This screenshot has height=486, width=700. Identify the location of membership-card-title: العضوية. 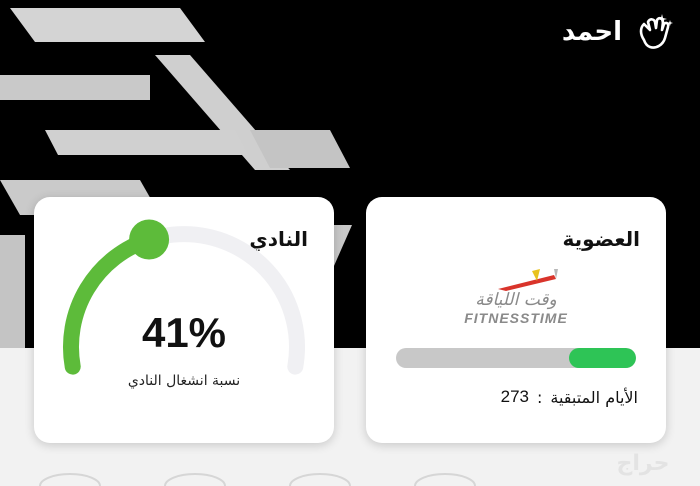
(601, 239).